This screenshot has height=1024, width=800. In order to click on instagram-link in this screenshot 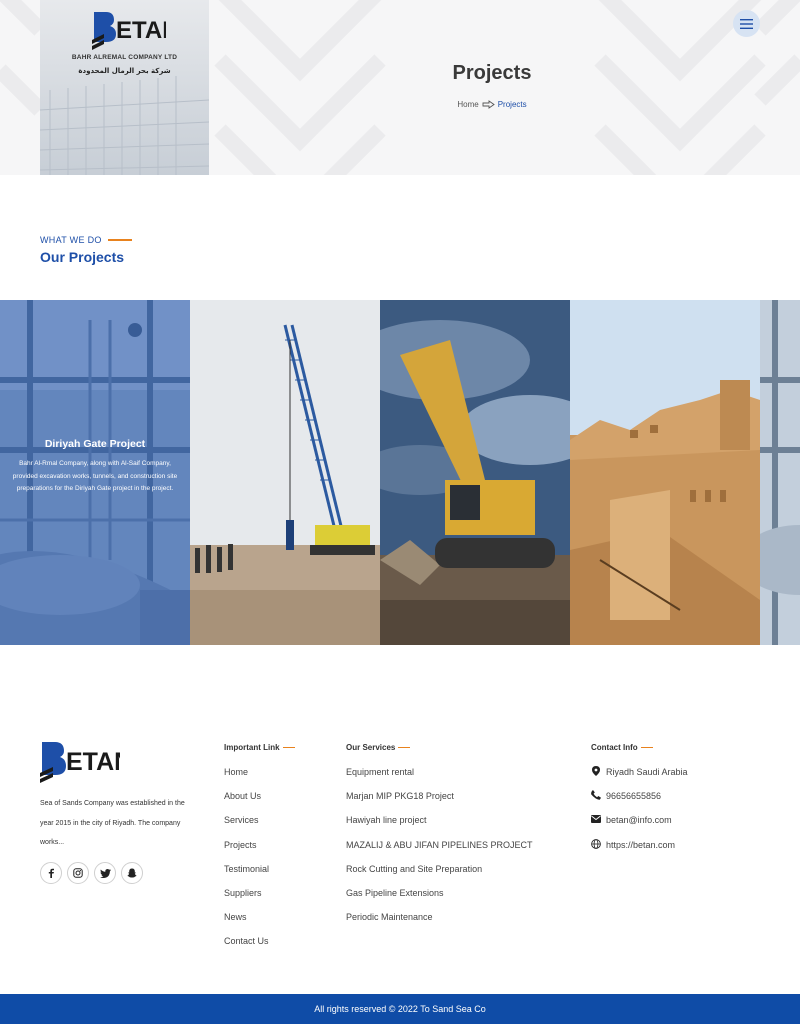, I will do `click(78, 873)`.